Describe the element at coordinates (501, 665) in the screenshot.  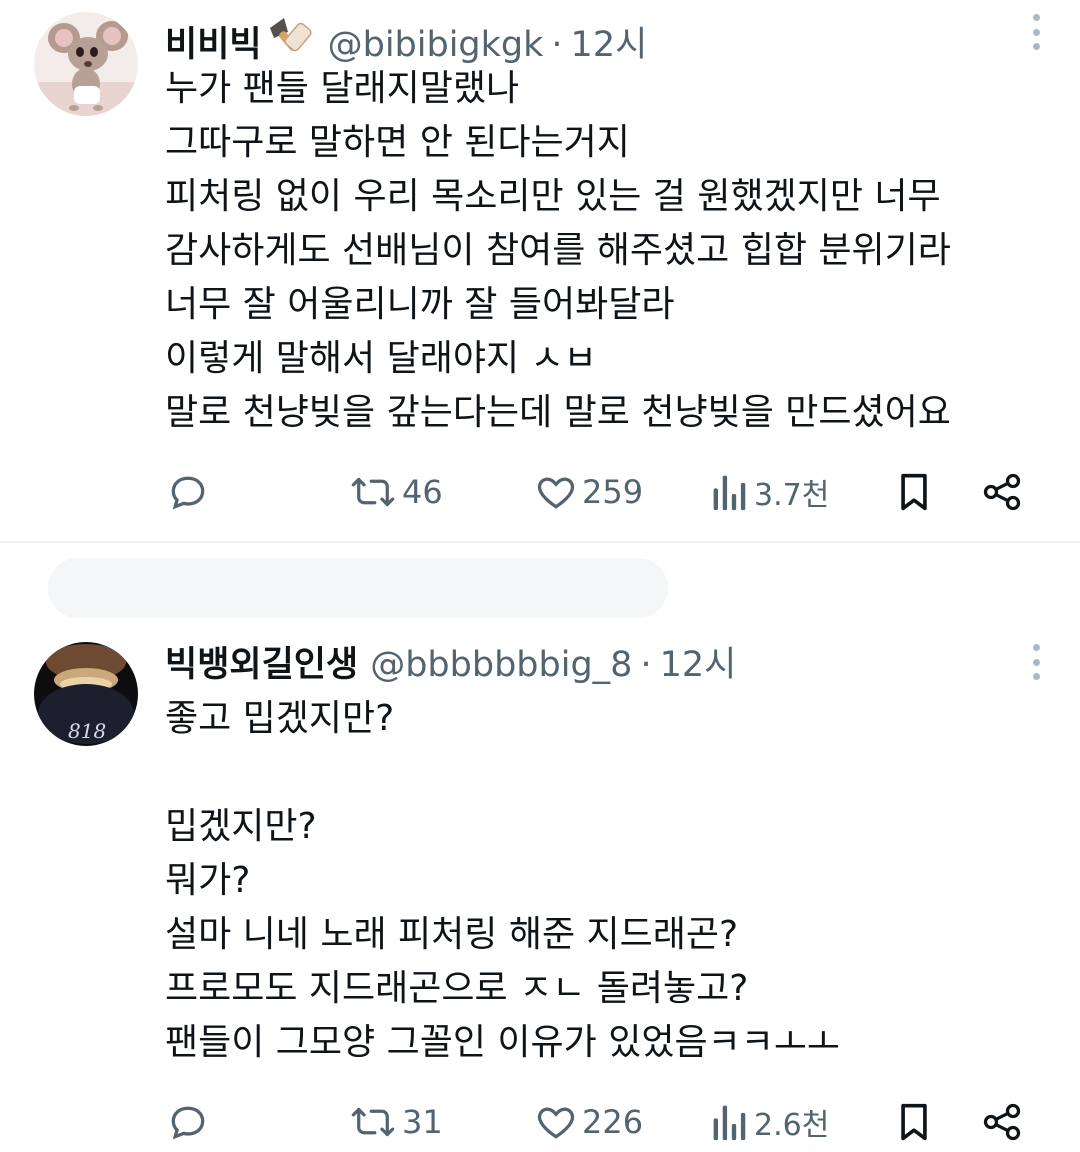
I see `user-handle: @bbbbbbbig_8` at that location.